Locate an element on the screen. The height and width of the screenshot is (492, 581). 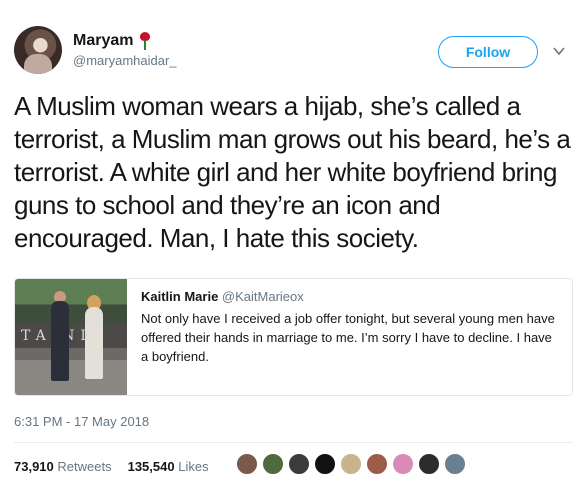
likes-label: Likes is located at coordinates (193, 466).